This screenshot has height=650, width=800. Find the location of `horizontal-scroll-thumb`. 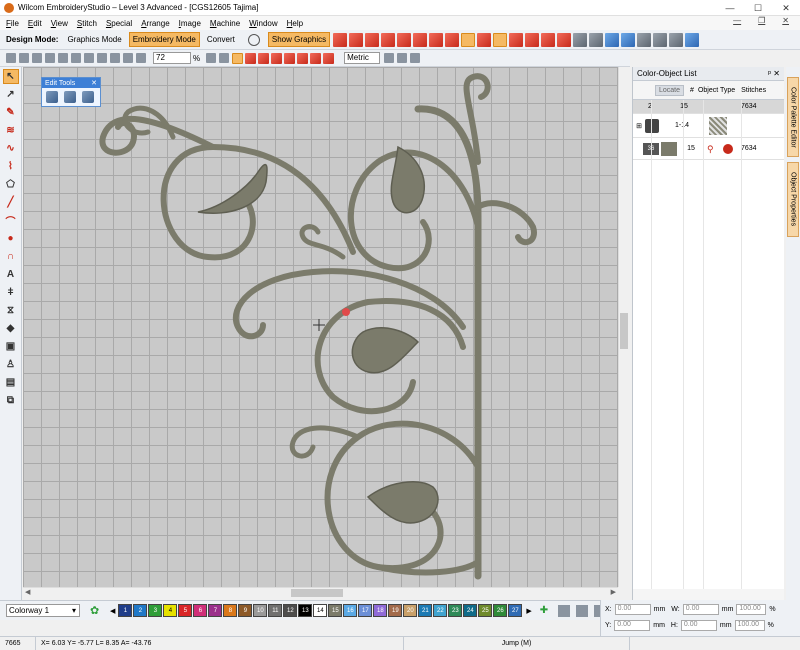

horizontal-scroll-thumb is located at coordinates (317, 593).